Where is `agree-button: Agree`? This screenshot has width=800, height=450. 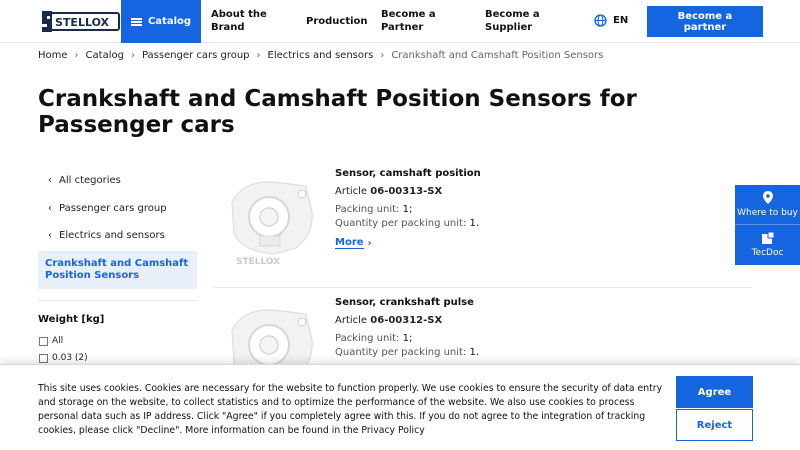
agree-button: Agree is located at coordinates (714, 392).